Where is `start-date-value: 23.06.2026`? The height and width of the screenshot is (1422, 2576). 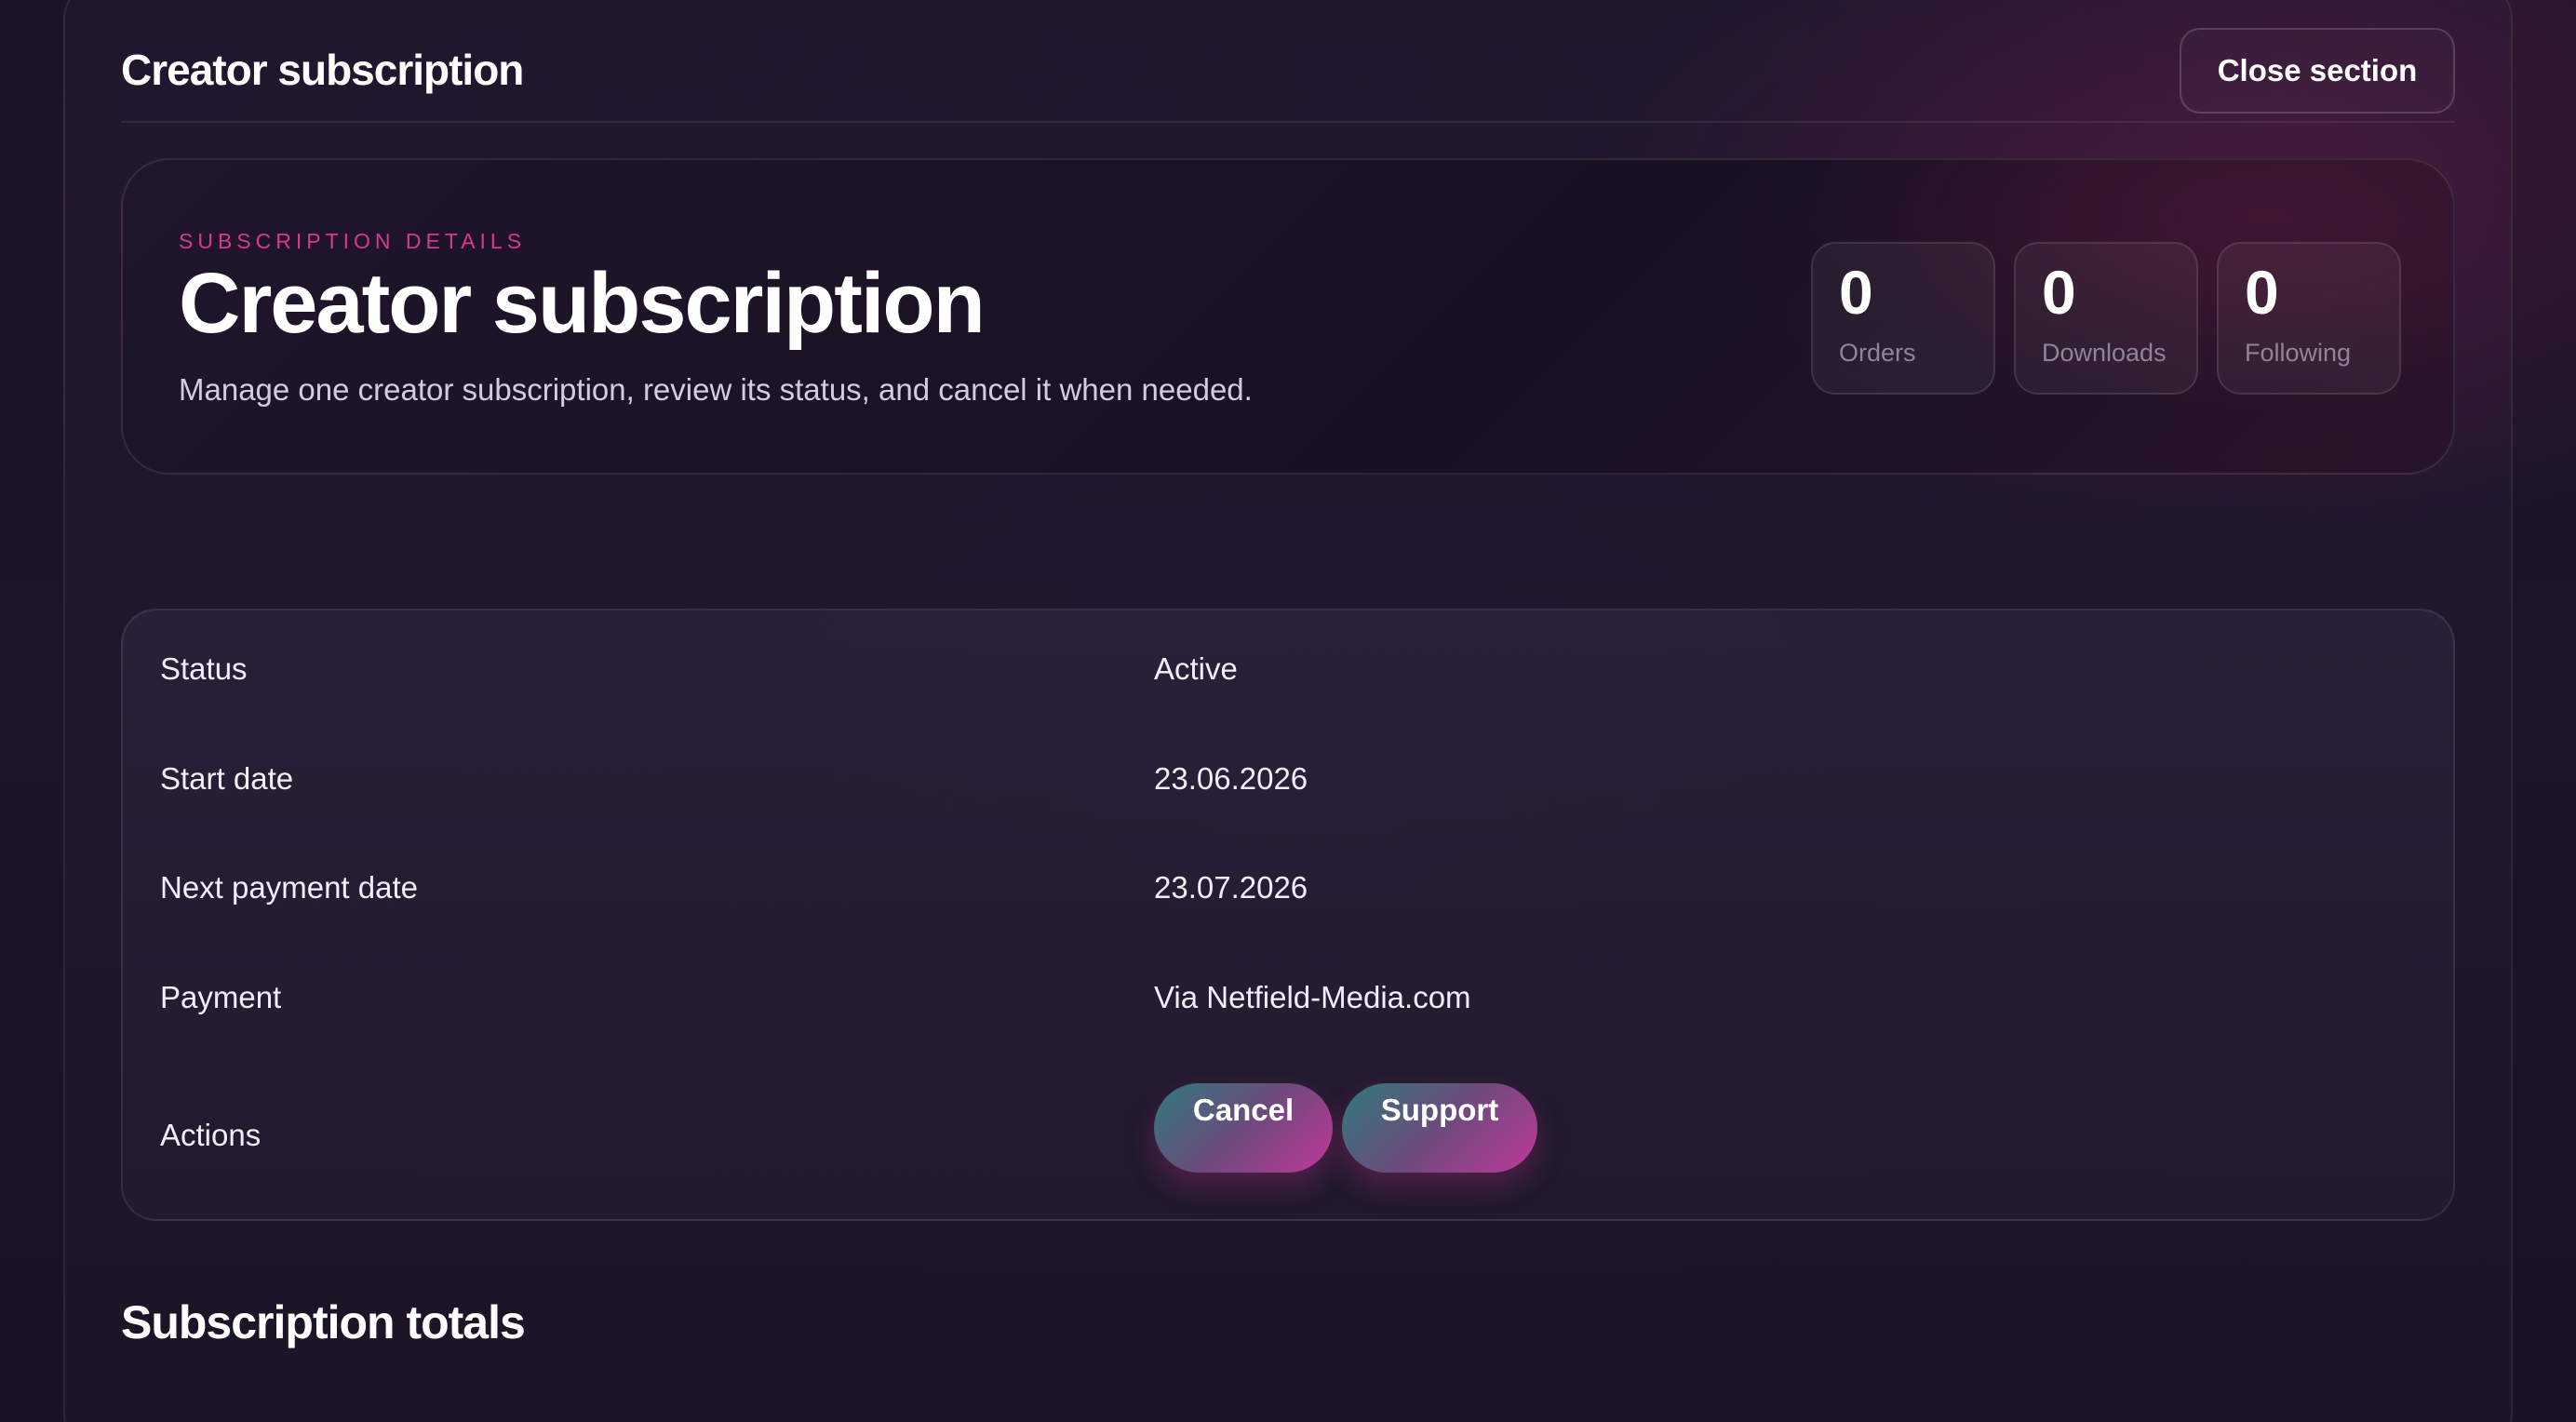 start-date-value: 23.06.2026 is located at coordinates (1231, 778).